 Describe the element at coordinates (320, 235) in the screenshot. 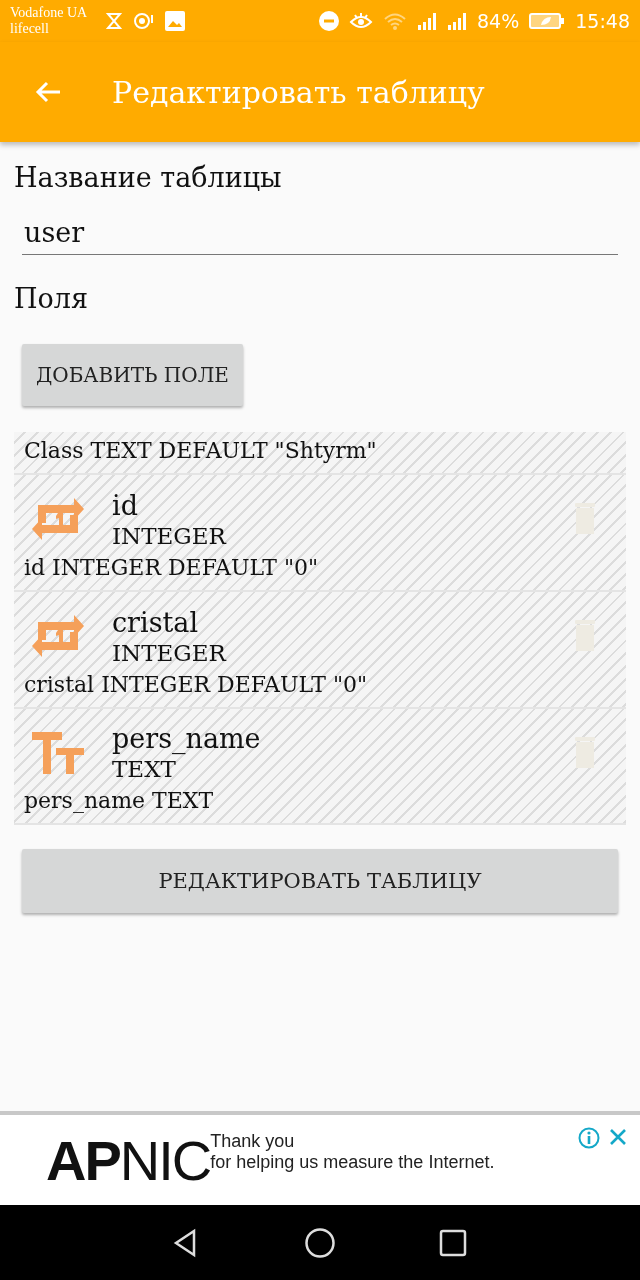

I see `table-name-field: user` at that location.